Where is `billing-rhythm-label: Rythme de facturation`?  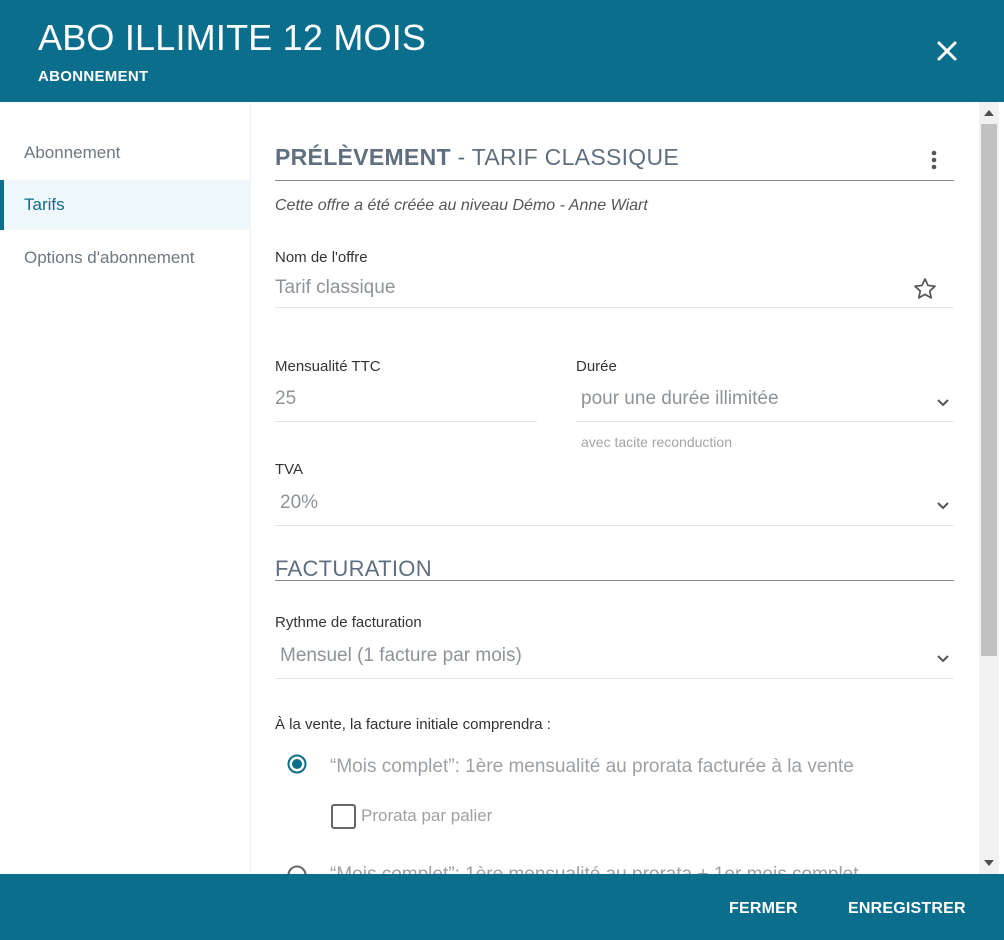 billing-rhythm-label: Rythme de facturation is located at coordinates (348, 622).